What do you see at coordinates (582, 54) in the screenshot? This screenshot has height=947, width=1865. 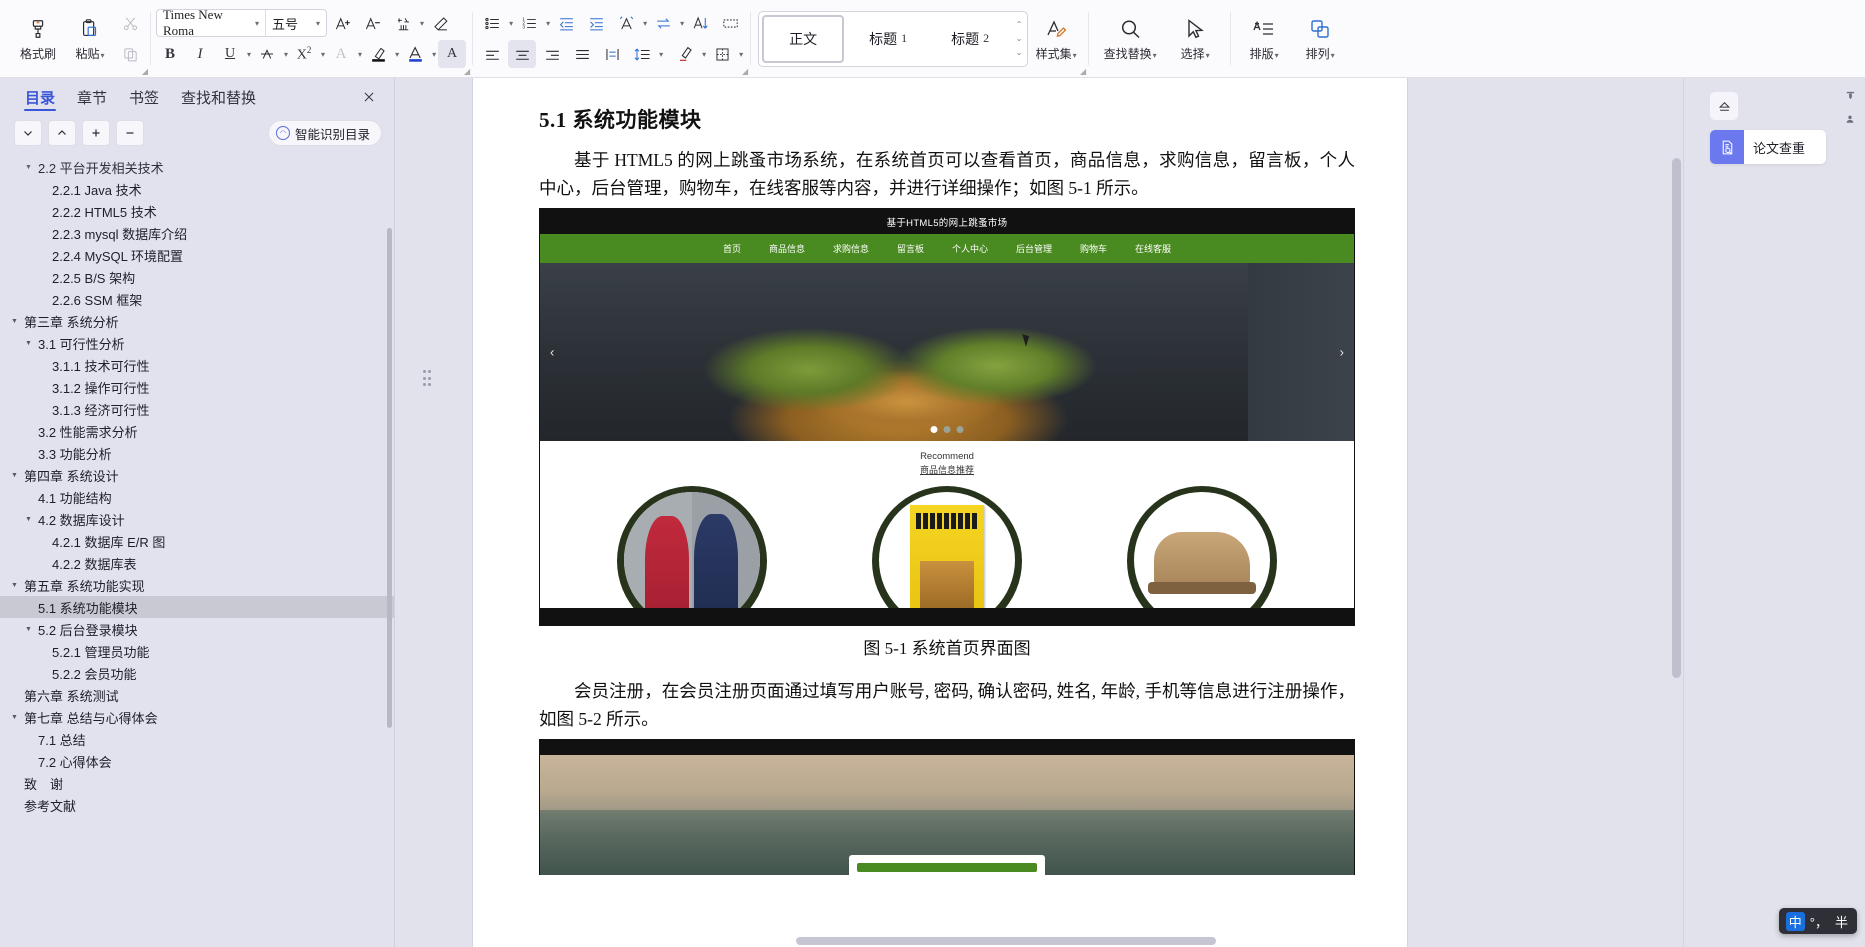 I see `align-justify-button` at bounding box center [582, 54].